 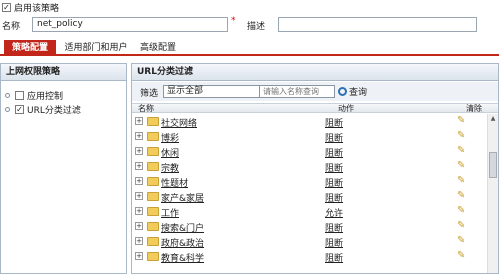 What do you see at coordinates (96, 48) in the screenshot?
I see `tab-departments-users: 适用部门和用户` at bounding box center [96, 48].